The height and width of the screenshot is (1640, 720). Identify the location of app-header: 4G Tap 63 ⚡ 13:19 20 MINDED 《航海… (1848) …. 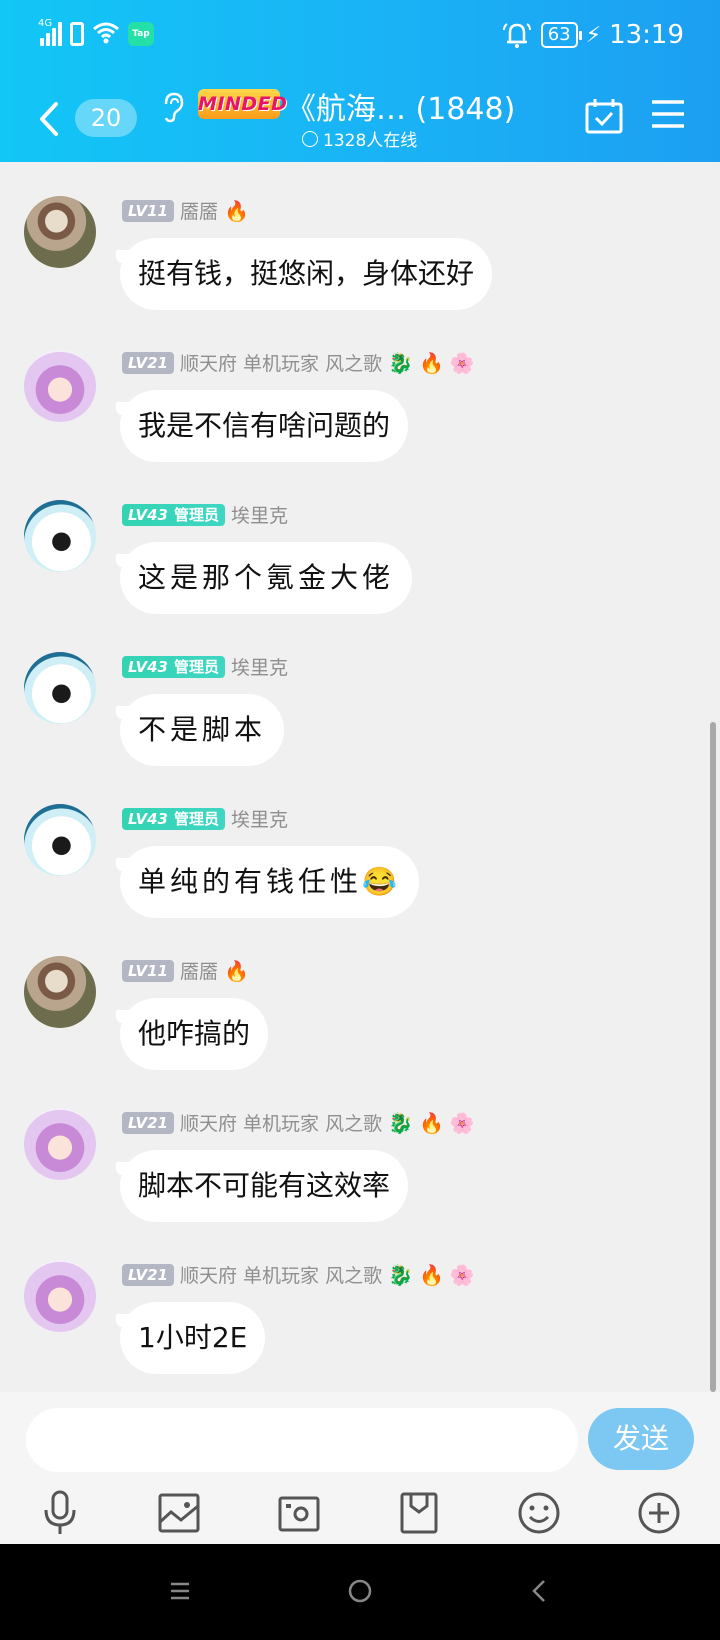
(360, 81).